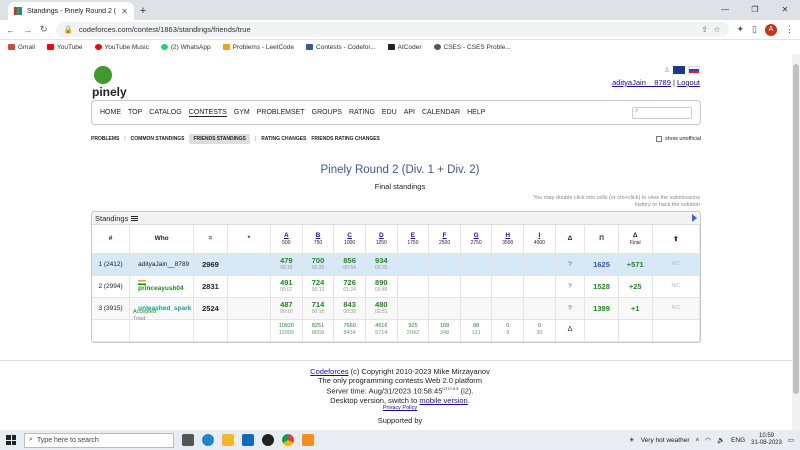  I want to click on col-problem-g: G 2750, so click(476, 239).